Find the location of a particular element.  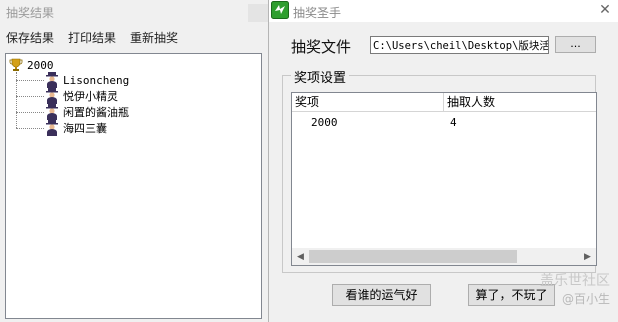

tree-root-label: 2000 is located at coordinates (40, 65).